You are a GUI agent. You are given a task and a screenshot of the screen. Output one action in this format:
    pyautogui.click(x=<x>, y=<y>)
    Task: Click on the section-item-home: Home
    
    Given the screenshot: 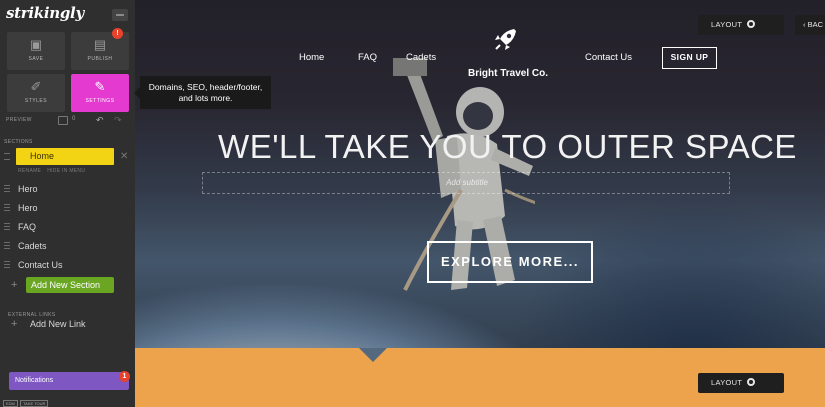 What is the action you would take?
    pyautogui.click(x=65, y=156)
    